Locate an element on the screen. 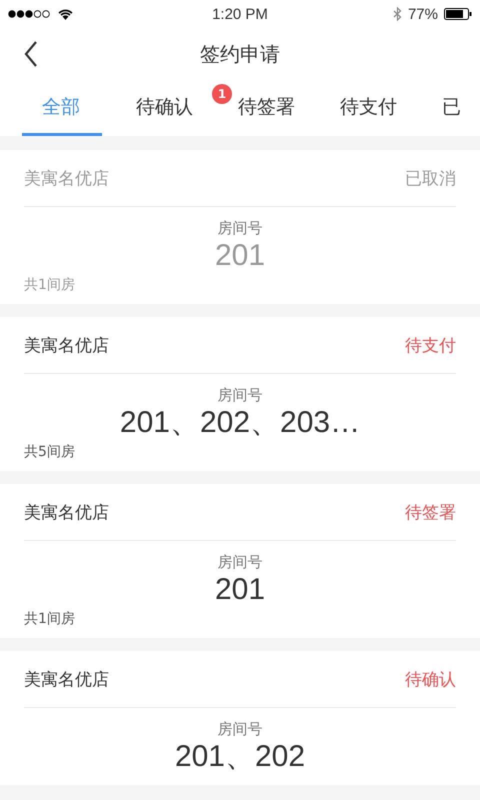  order-status: 待支付 is located at coordinates (430, 345).